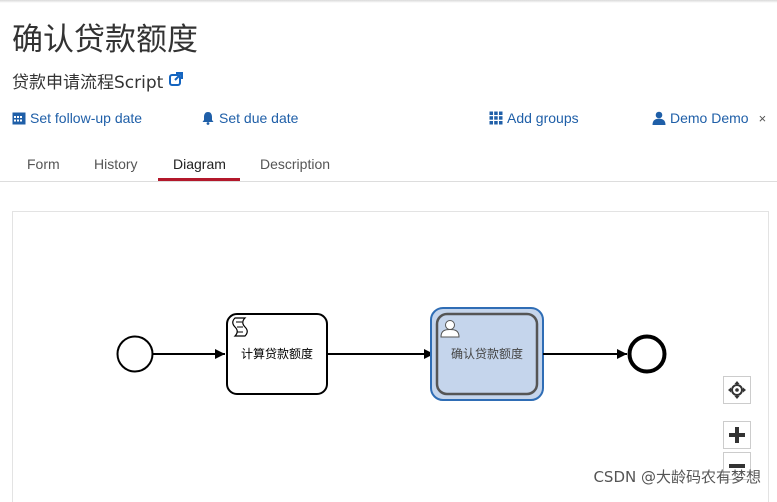  I want to click on end-event, so click(647, 354).